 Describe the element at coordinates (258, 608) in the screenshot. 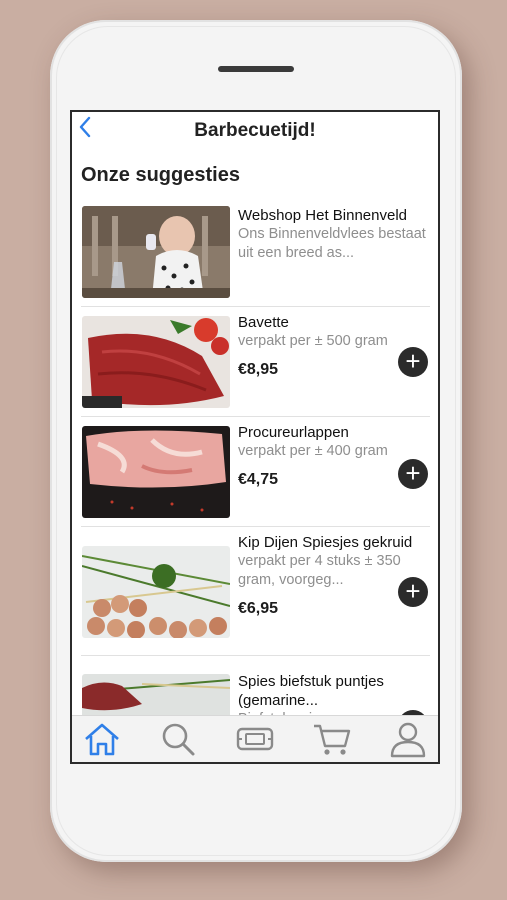

I see `item-price: €6,95` at that location.